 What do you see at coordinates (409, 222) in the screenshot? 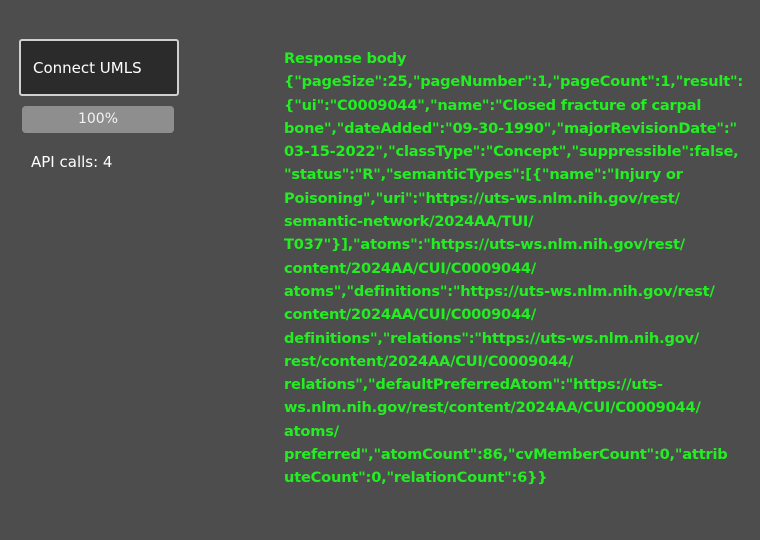
I see `response-line: semantic-network/2024AA/TUI/` at bounding box center [409, 222].